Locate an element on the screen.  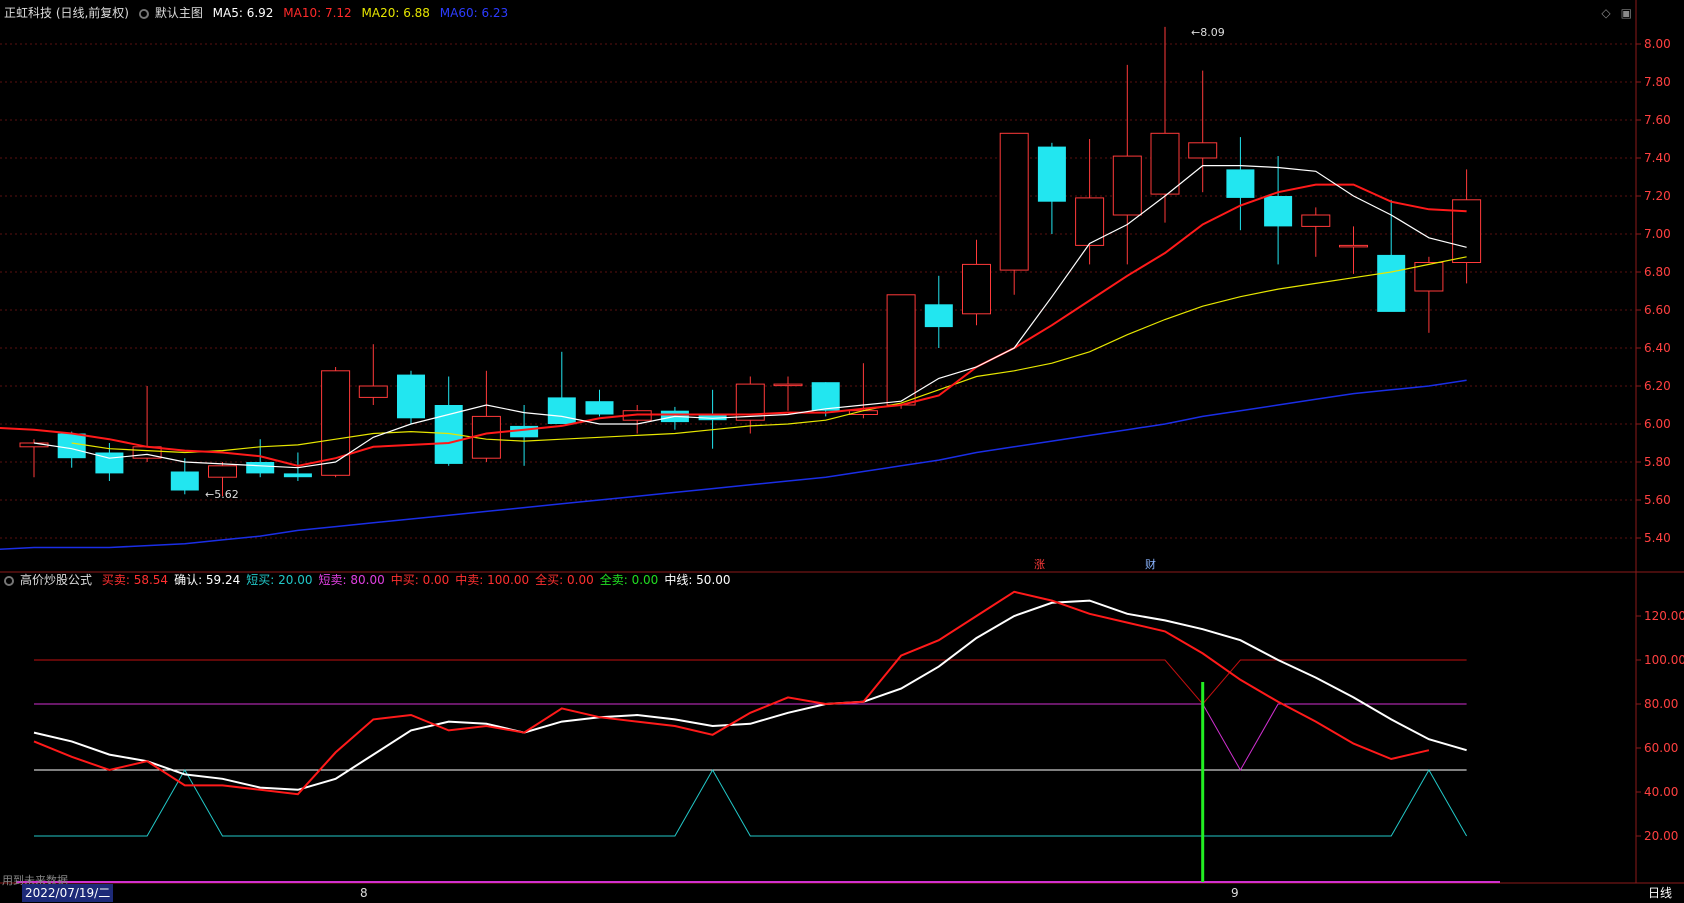
low-price-label: ←5.62 is located at coordinates (222, 494).